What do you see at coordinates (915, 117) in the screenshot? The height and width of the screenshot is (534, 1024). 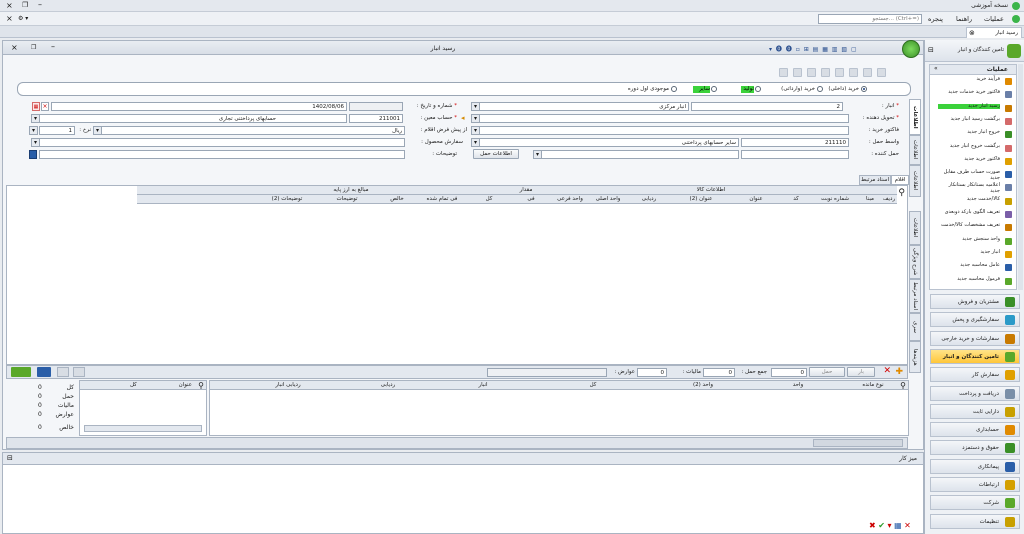 I see `tab-main-info: اطلاعات اصلی` at bounding box center [915, 117].